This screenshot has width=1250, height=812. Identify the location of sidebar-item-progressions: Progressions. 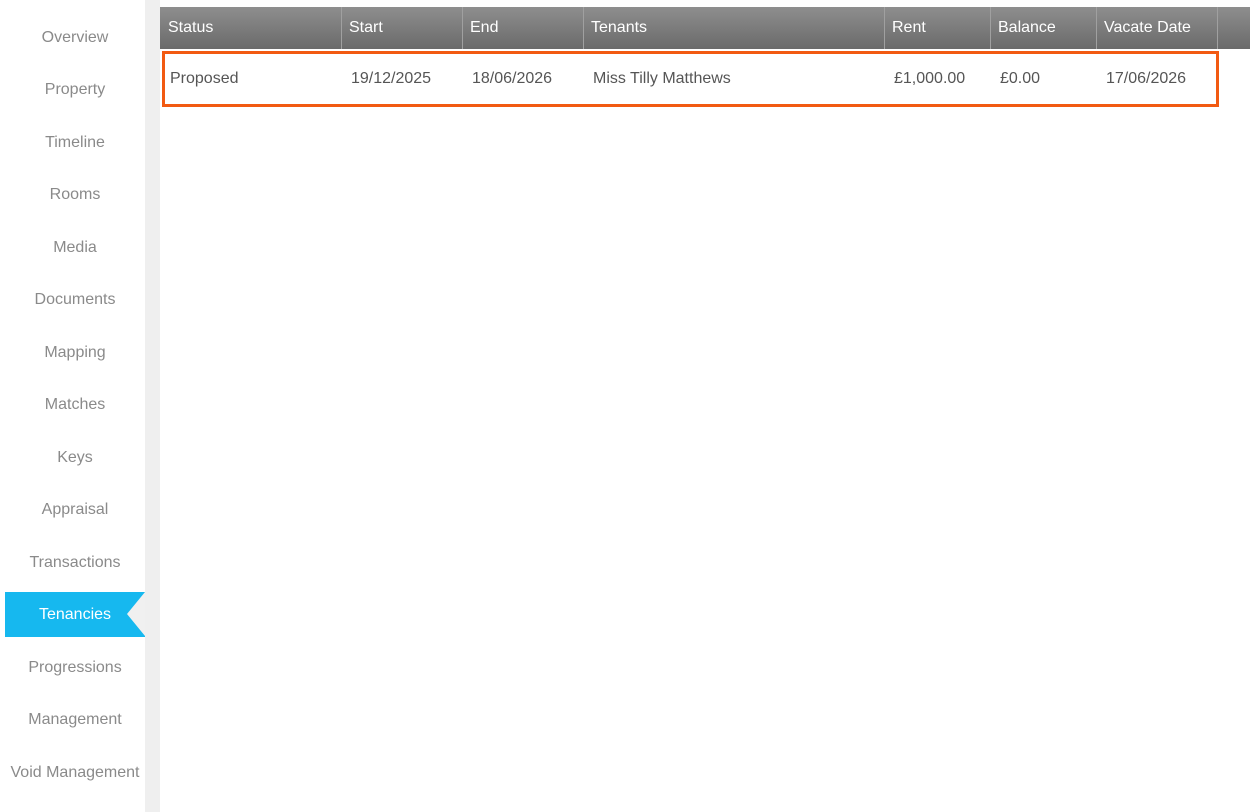
(75, 667).